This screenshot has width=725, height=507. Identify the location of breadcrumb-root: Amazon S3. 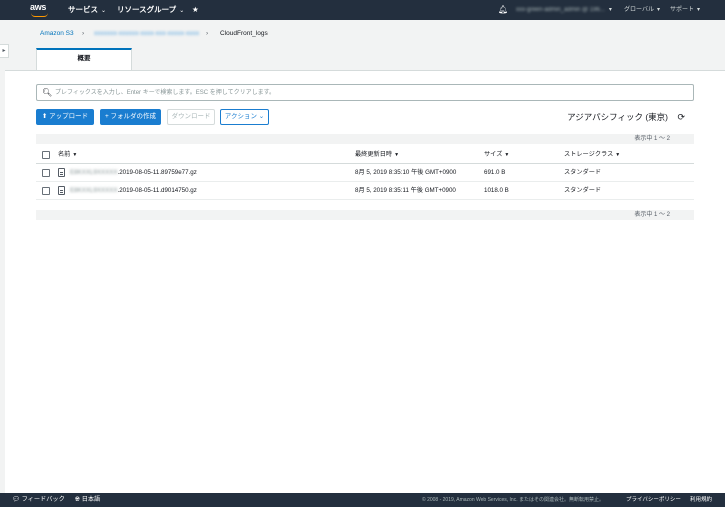
(57, 34).